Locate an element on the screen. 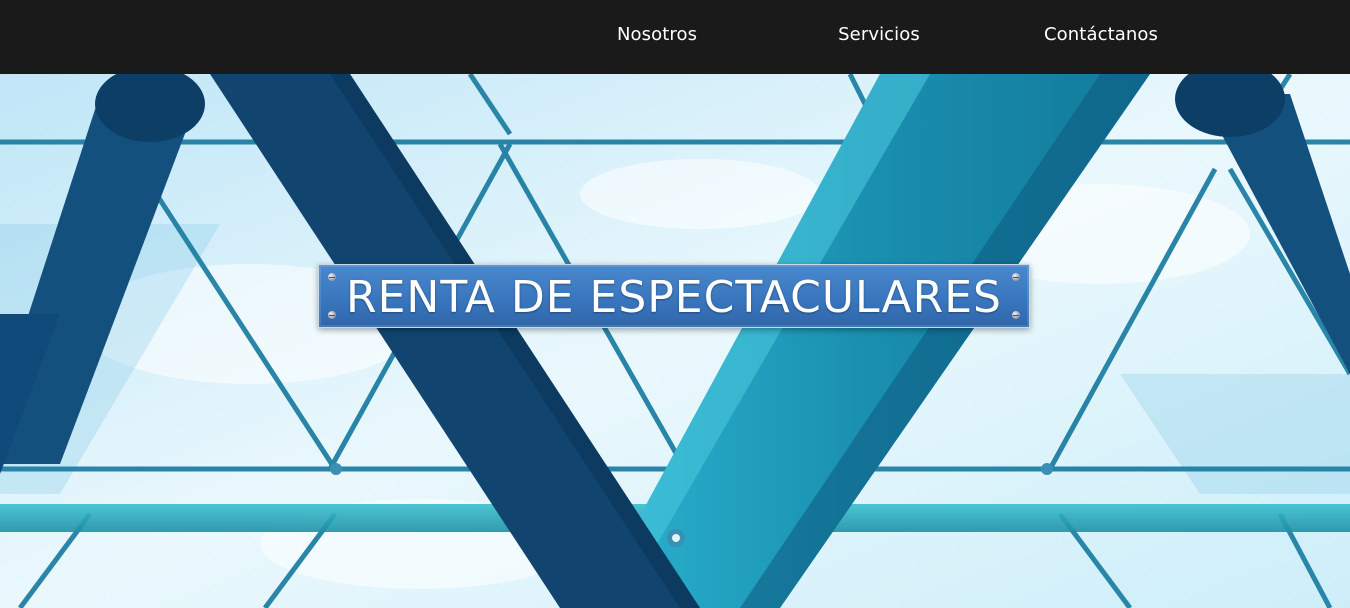  hero-title-plate: RENTA DE ESPECTACULARES is located at coordinates (674, 296).